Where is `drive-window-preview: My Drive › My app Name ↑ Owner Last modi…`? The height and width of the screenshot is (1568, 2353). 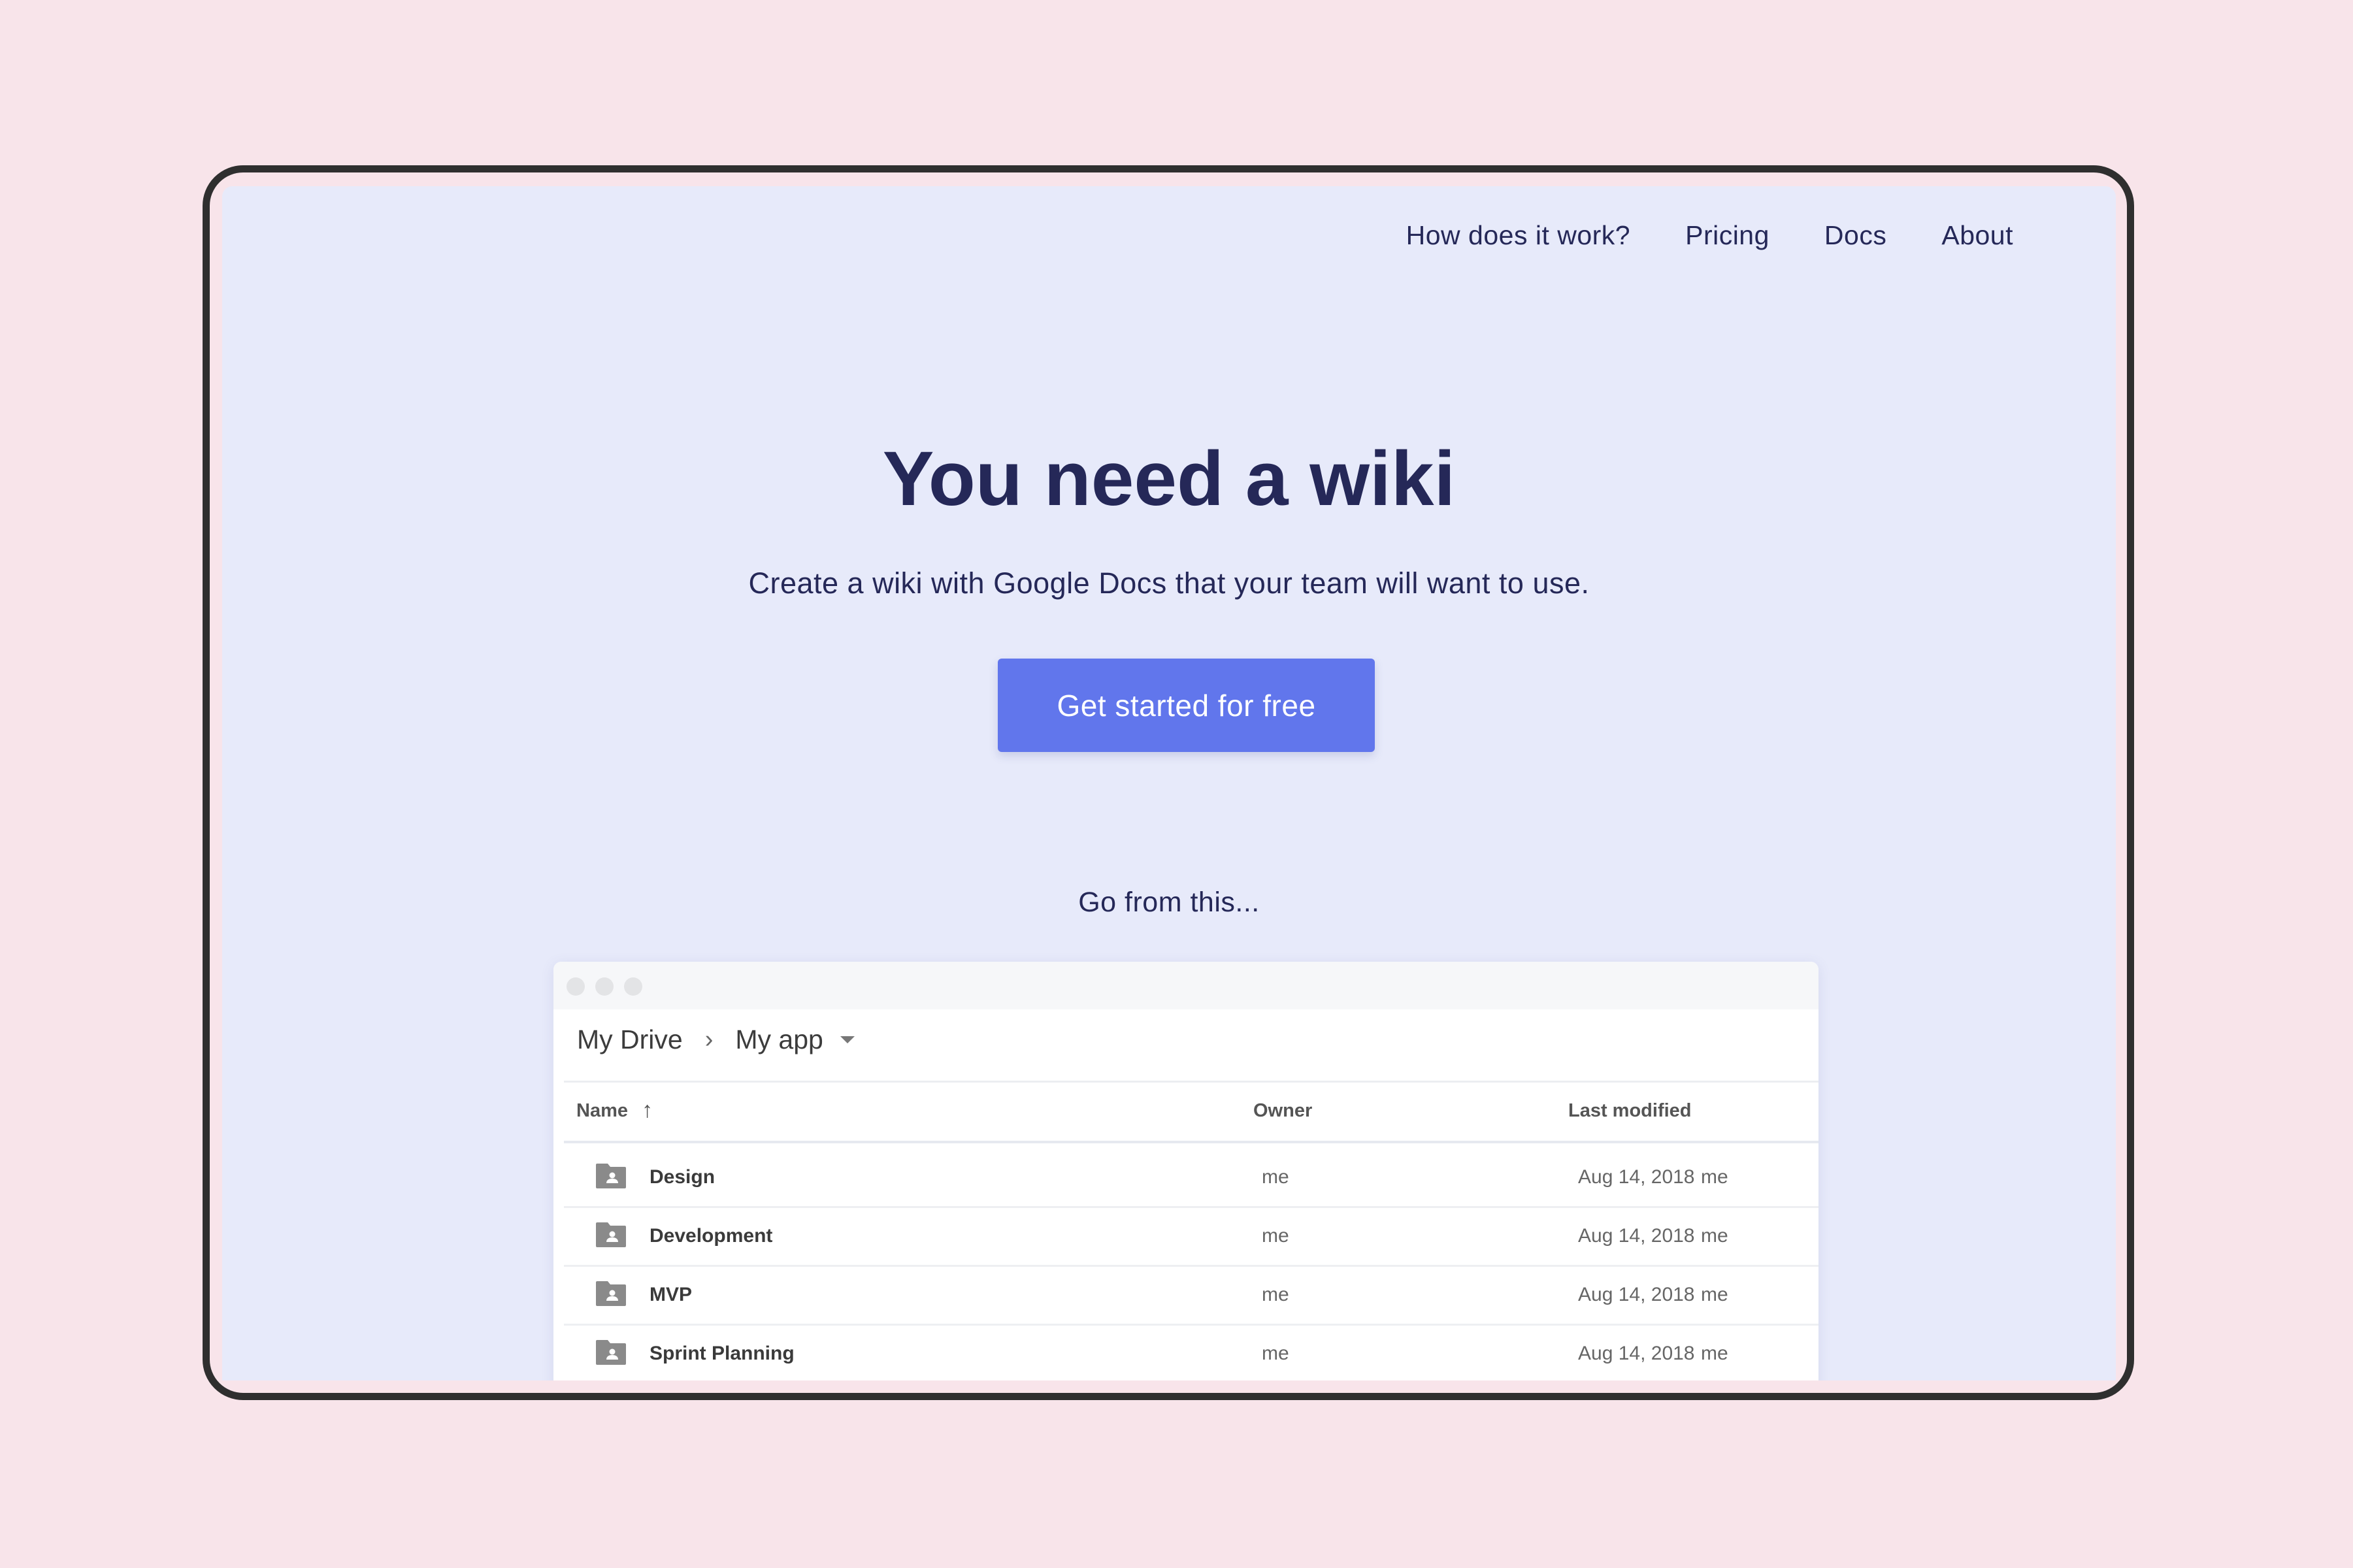
drive-window-preview: My Drive › My app Name ↑ Owner Last modi… is located at coordinates (1185, 1171).